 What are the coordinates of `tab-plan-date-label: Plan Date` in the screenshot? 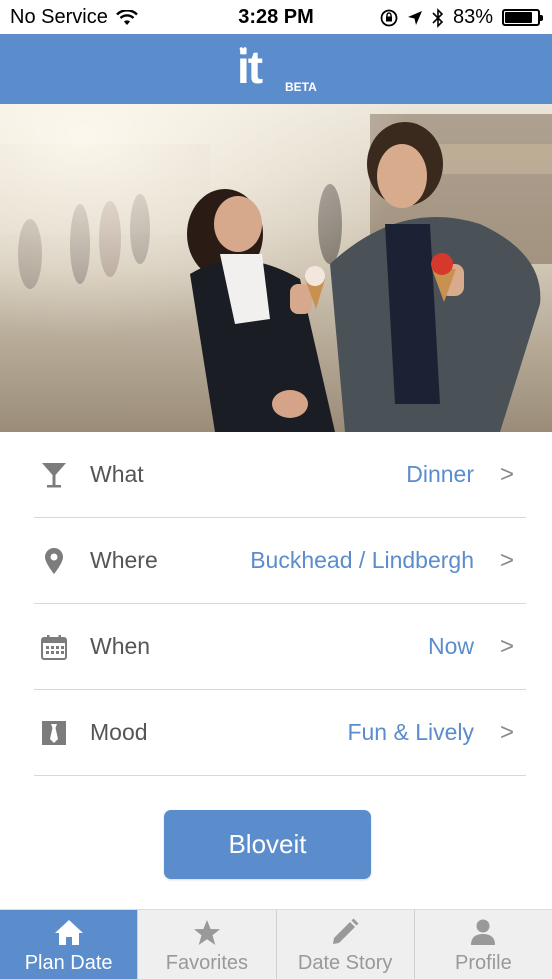 It's located at (68, 963).